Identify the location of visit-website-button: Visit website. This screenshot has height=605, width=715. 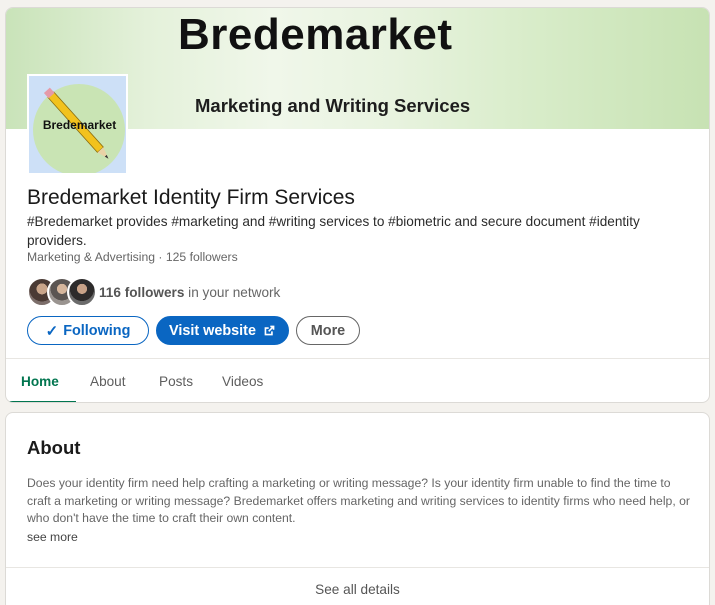
(222, 330).